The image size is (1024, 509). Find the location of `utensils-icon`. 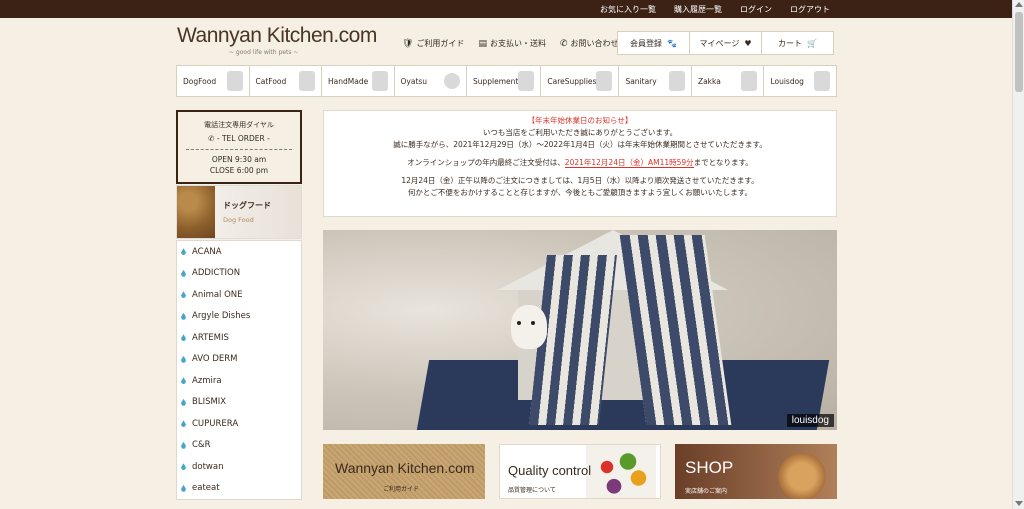

utensils-icon is located at coordinates (234, 81).